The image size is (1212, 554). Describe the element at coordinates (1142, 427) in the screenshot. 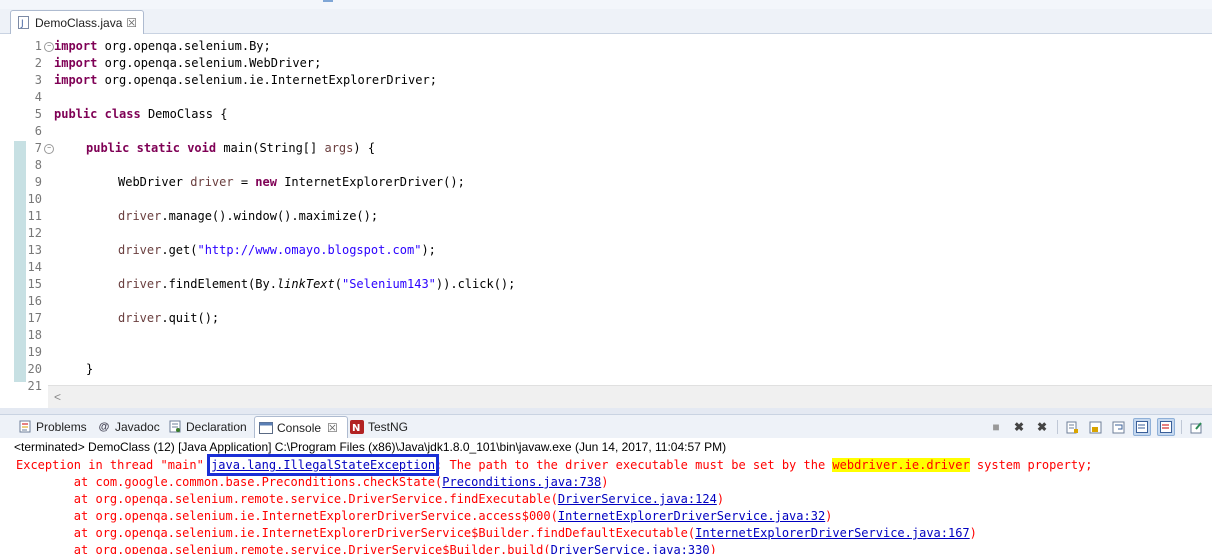

I see `show-on-stdout-icon` at that location.